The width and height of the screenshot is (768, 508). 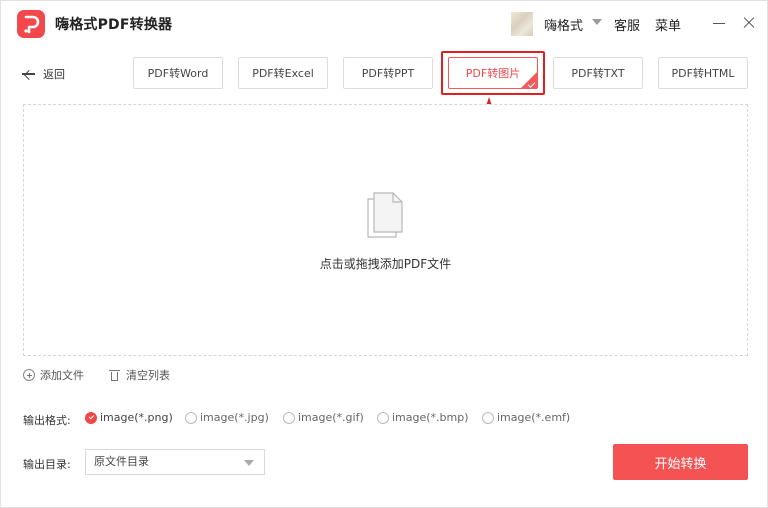 I want to click on clear-list-button: 清空列表, so click(x=139, y=375).